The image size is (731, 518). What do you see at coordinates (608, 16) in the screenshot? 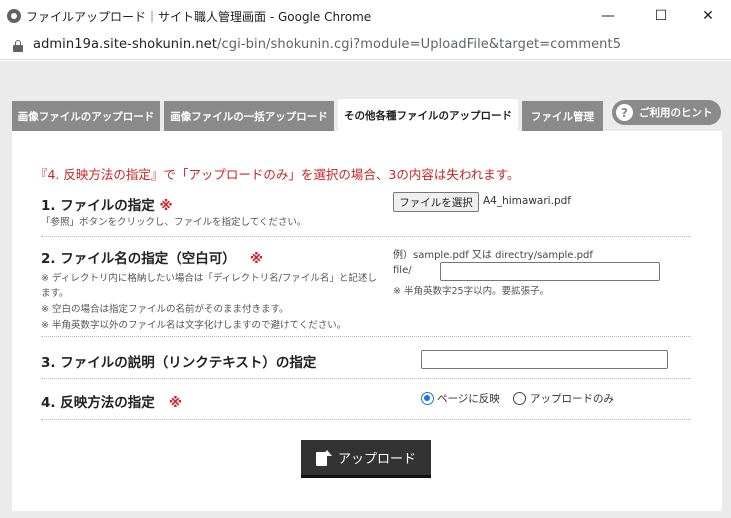
I see `minimize-button: —` at bounding box center [608, 16].